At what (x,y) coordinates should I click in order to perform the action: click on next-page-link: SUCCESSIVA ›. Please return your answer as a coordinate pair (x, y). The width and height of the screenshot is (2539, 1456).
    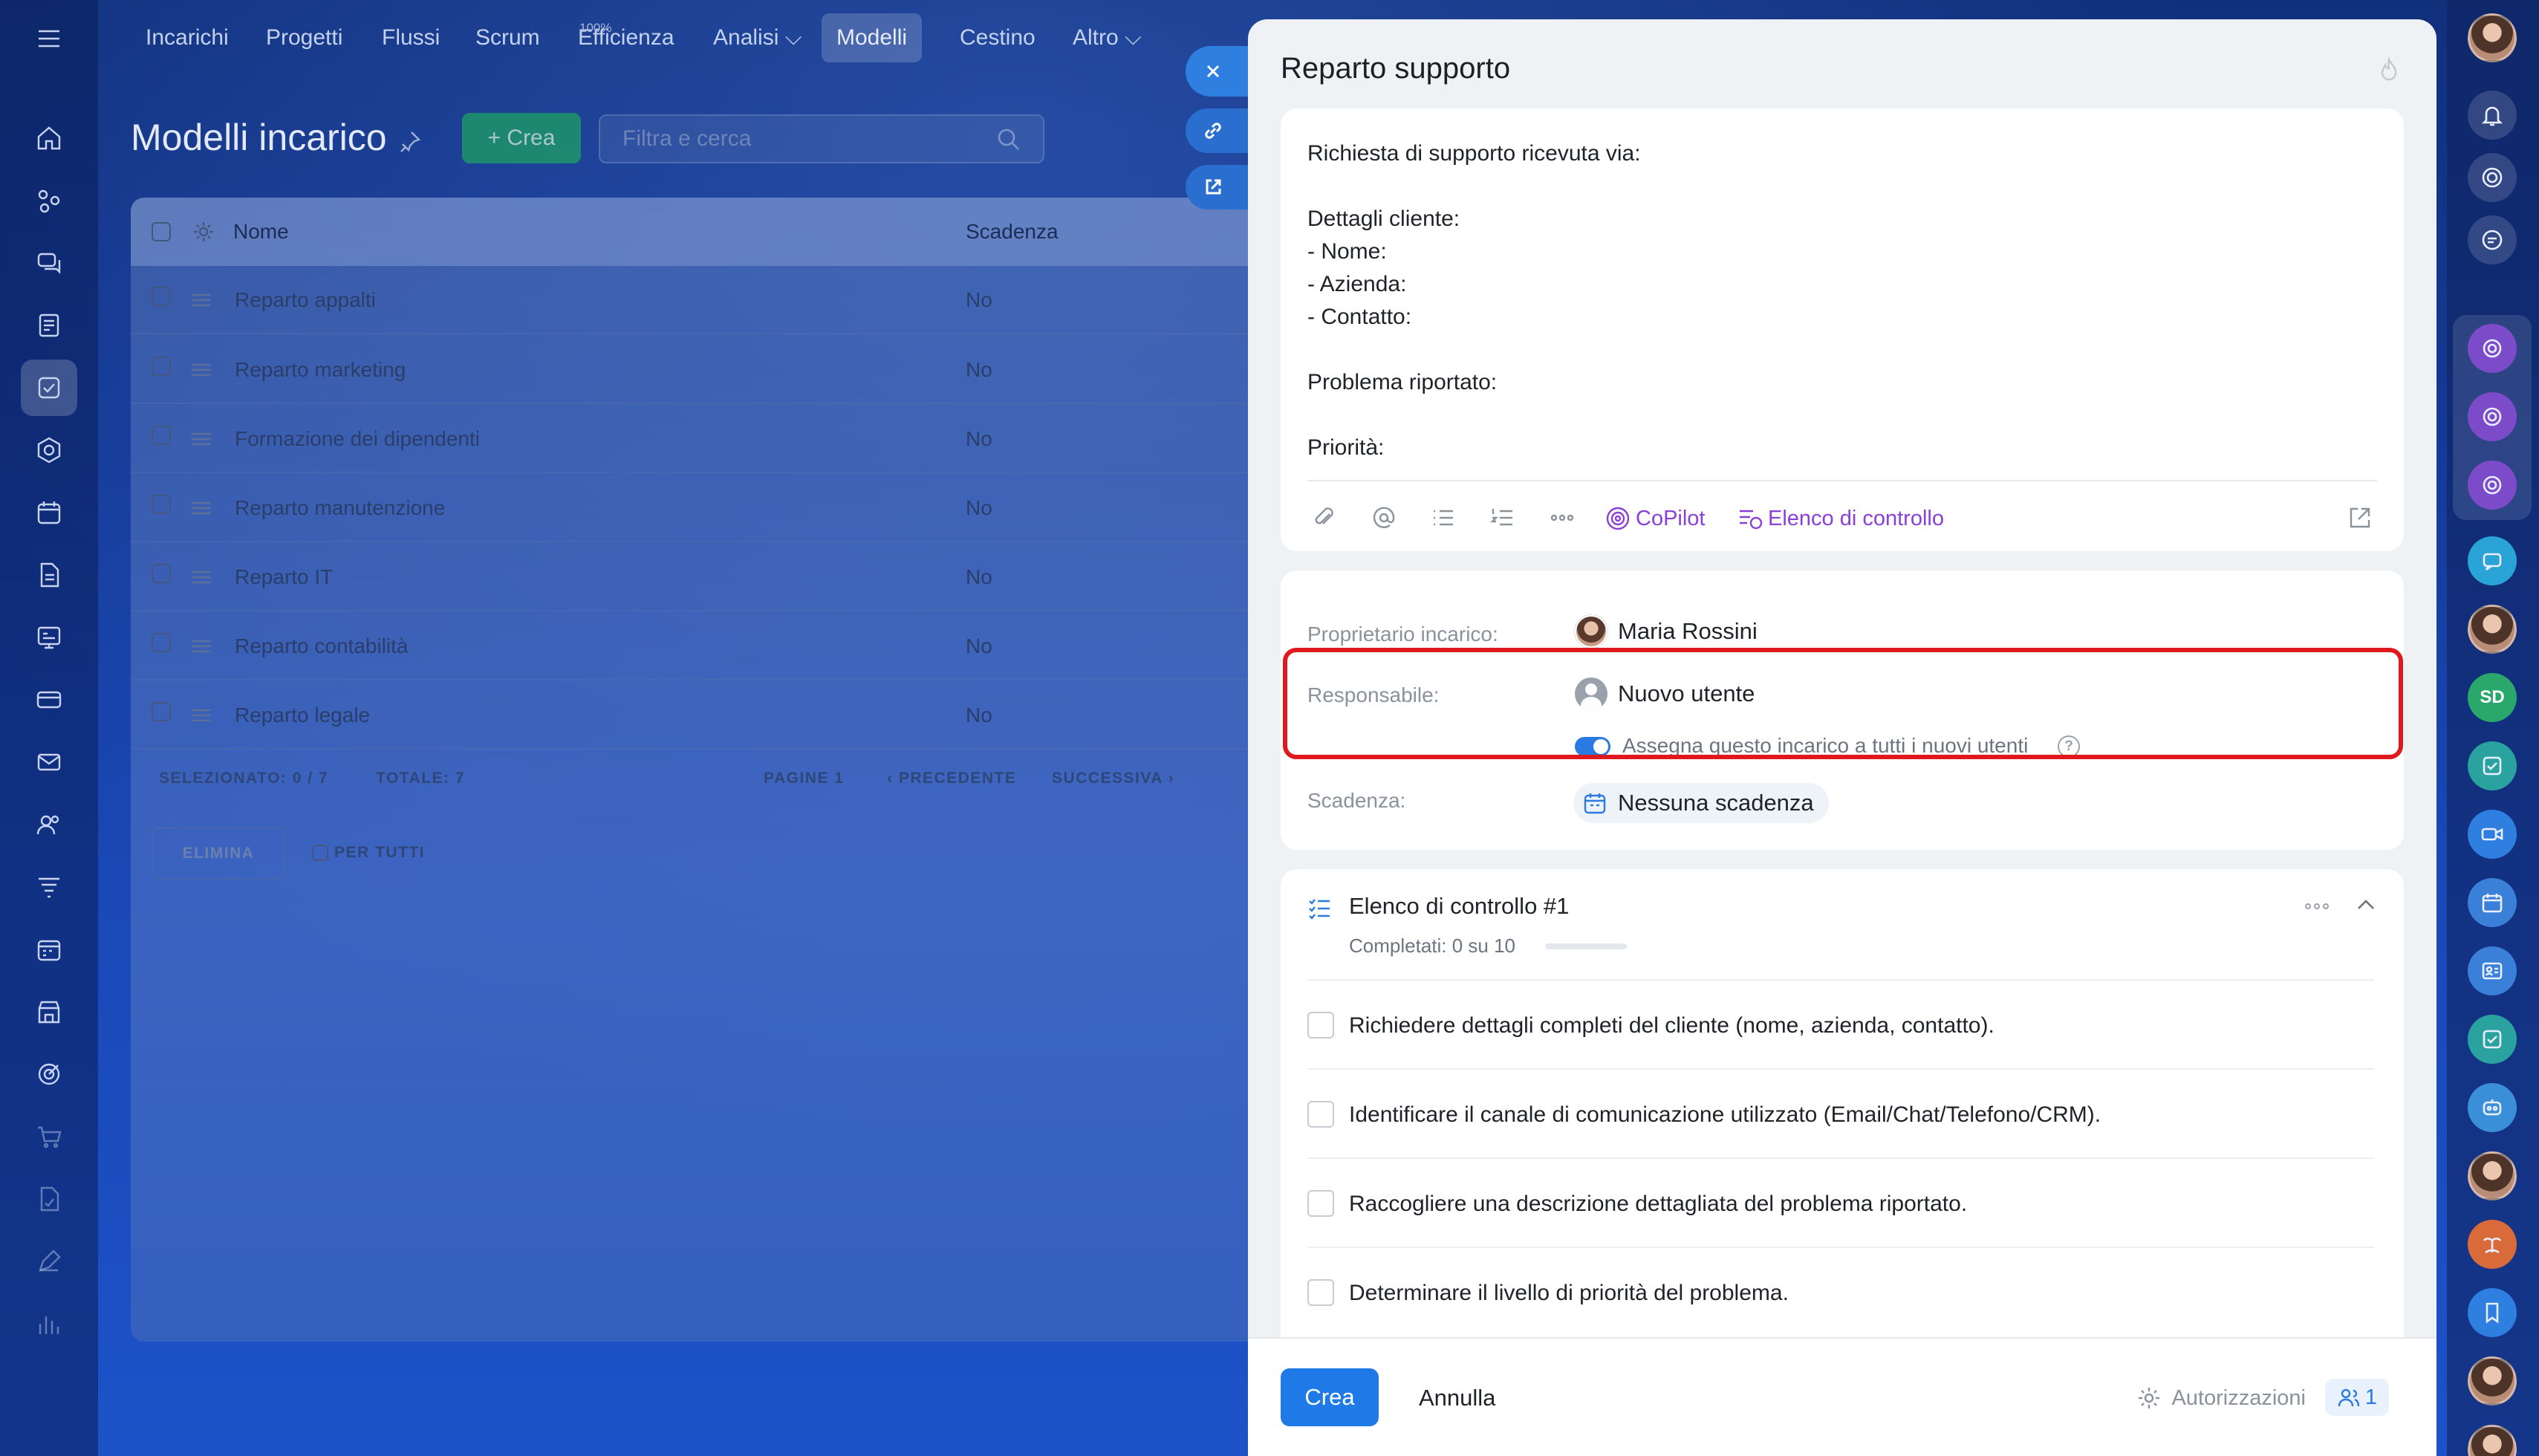
    Looking at the image, I should click on (1113, 779).